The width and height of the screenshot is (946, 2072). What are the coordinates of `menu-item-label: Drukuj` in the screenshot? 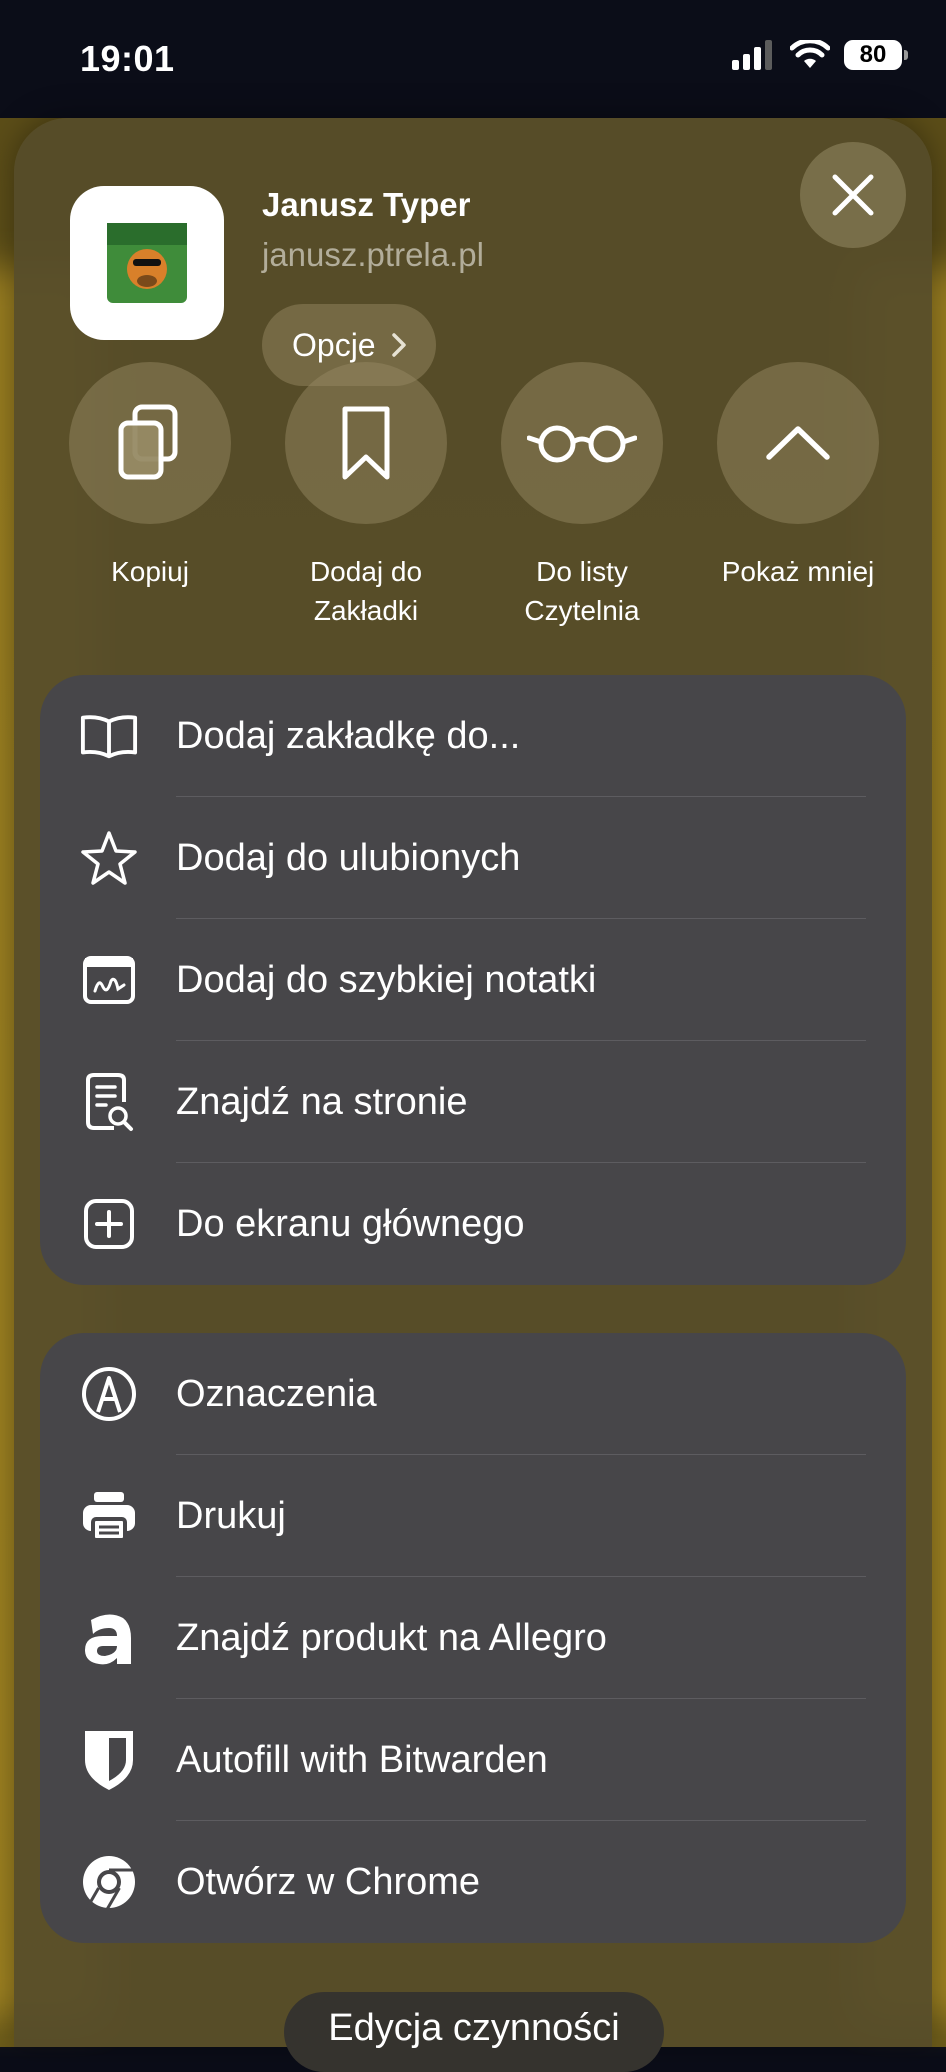 It's located at (231, 1515).